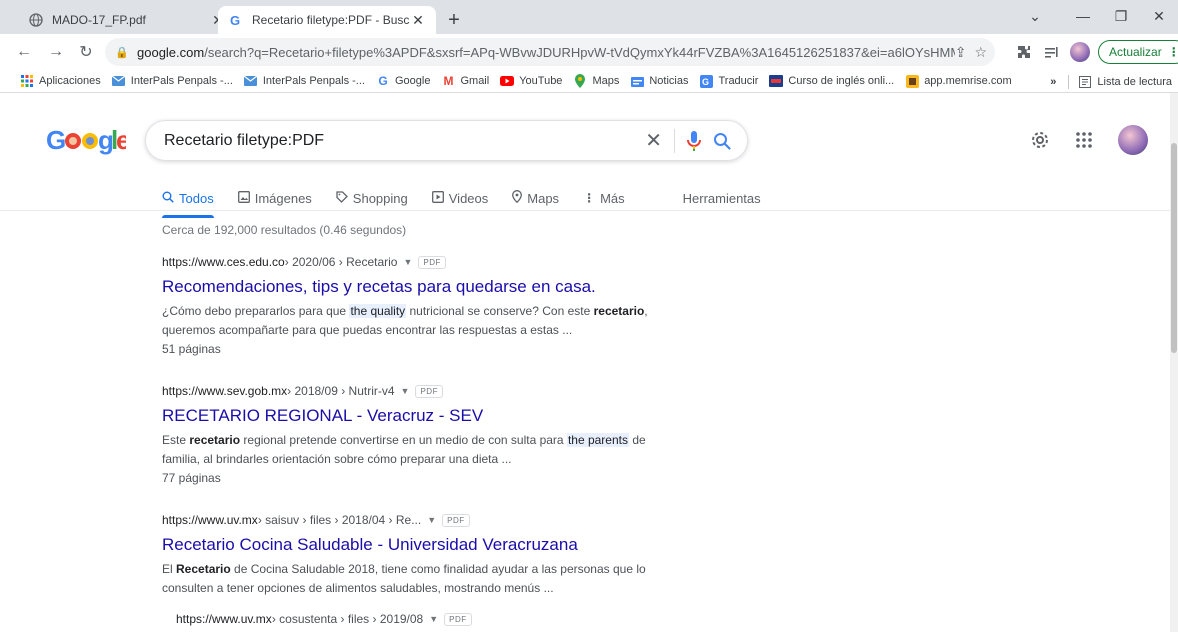 This screenshot has height=632, width=1178. What do you see at coordinates (418, 20) in the screenshot?
I see `close-icon: ✕` at bounding box center [418, 20].